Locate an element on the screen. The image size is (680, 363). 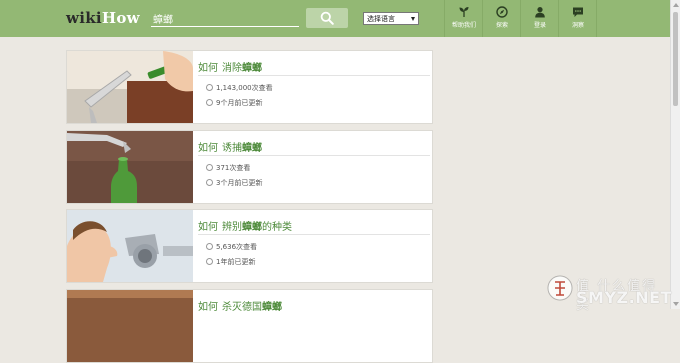
view-count-text: 5,636次查看 is located at coordinates (237, 247).